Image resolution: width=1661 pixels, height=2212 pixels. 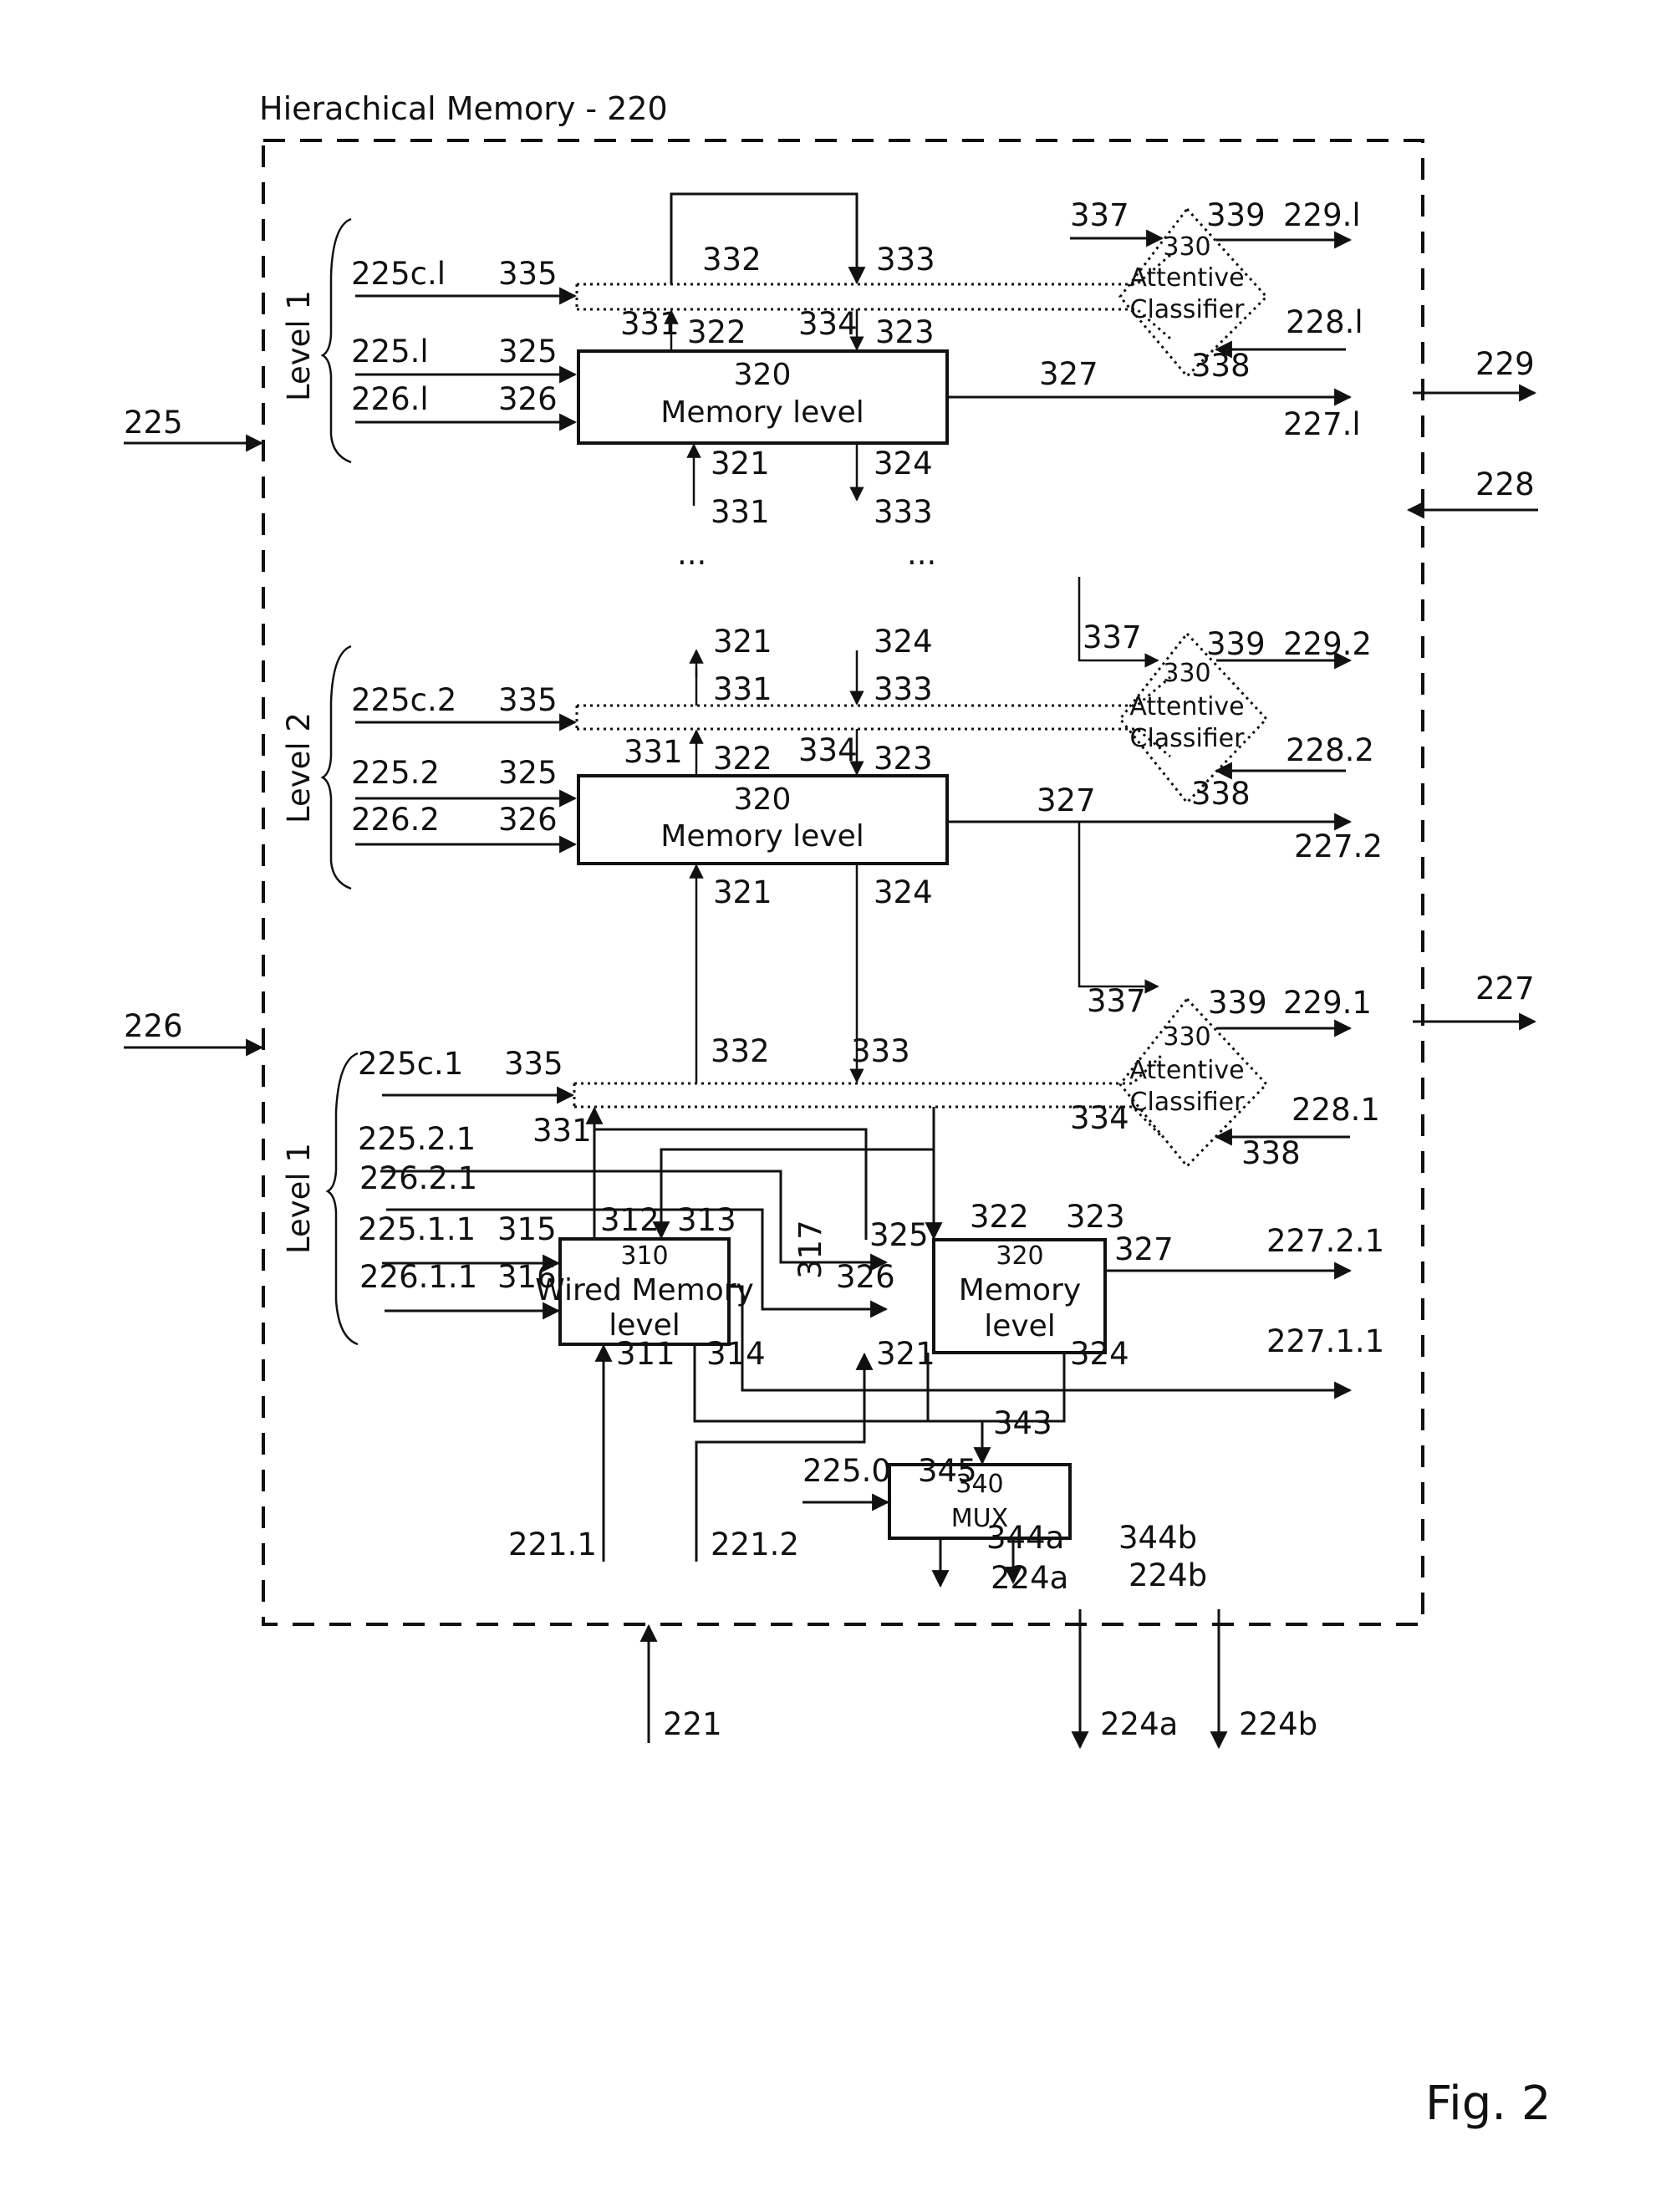 I want to click on port-label: 344b, so click(x=1157, y=1538).